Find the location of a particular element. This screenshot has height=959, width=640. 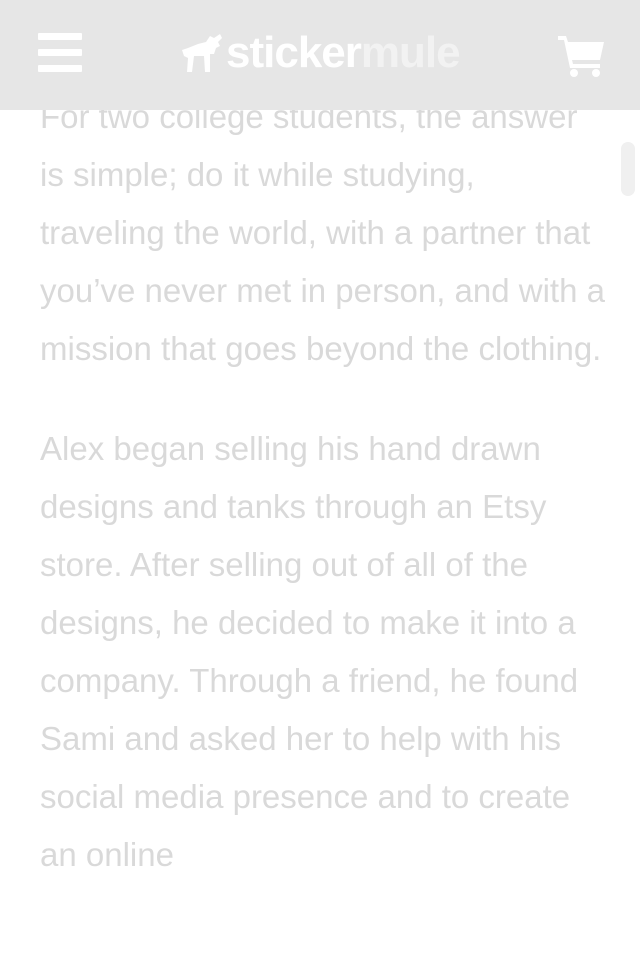

logo-text-mule: mule is located at coordinates (410, 52).